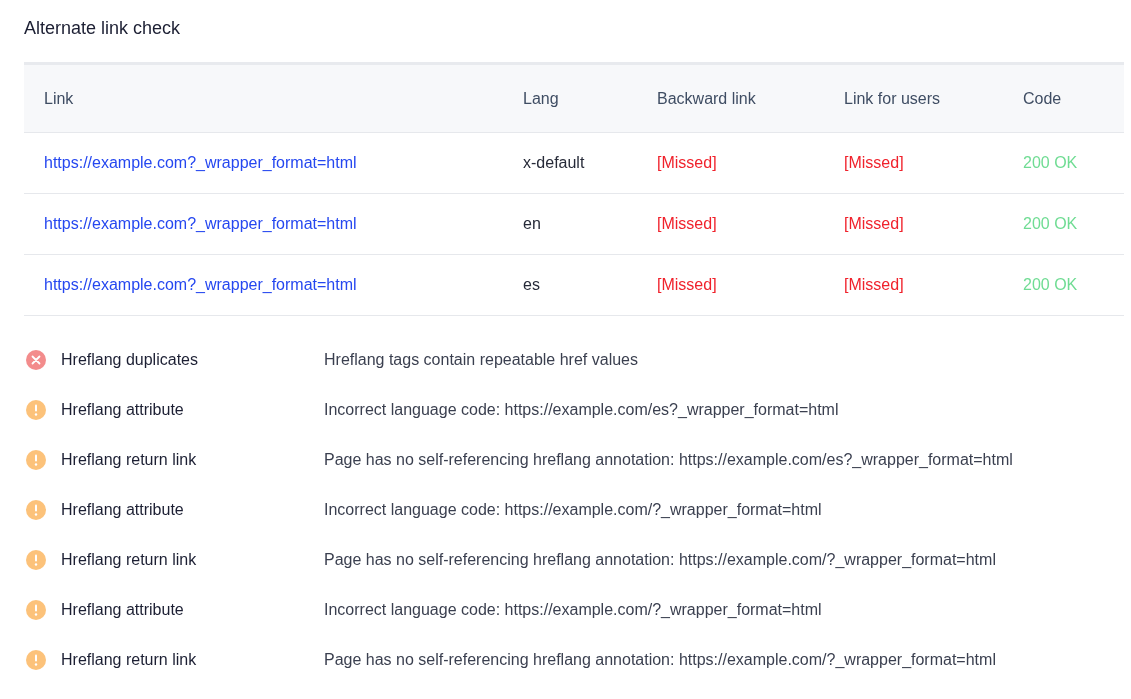 This screenshot has width=1131, height=699. I want to click on column-header: Code, so click(1042, 98).